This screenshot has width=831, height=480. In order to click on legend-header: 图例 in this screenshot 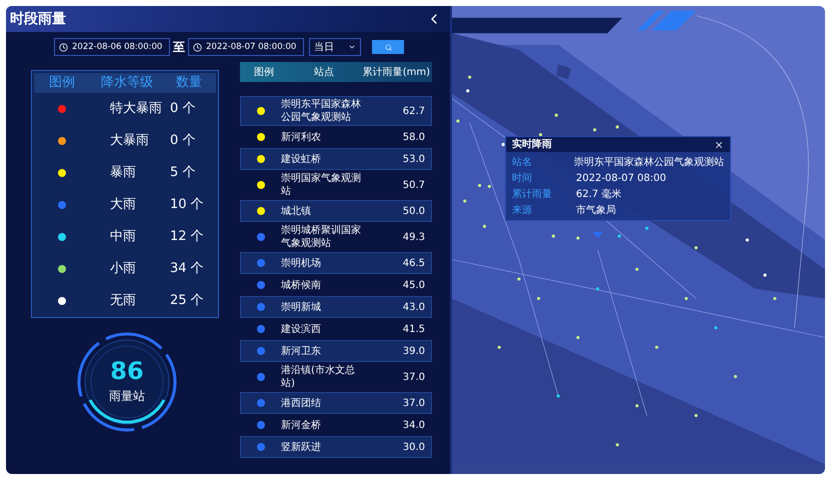, I will do `click(62, 83)`.